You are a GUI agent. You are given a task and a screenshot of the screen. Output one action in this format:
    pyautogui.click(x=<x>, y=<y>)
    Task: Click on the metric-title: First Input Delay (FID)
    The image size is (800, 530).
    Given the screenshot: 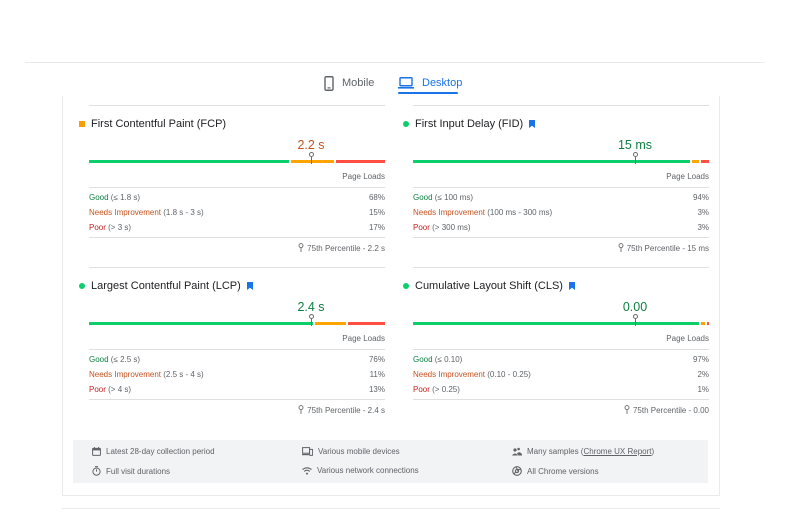 What is the action you would take?
    pyautogui.click(x=469, y=124)
    